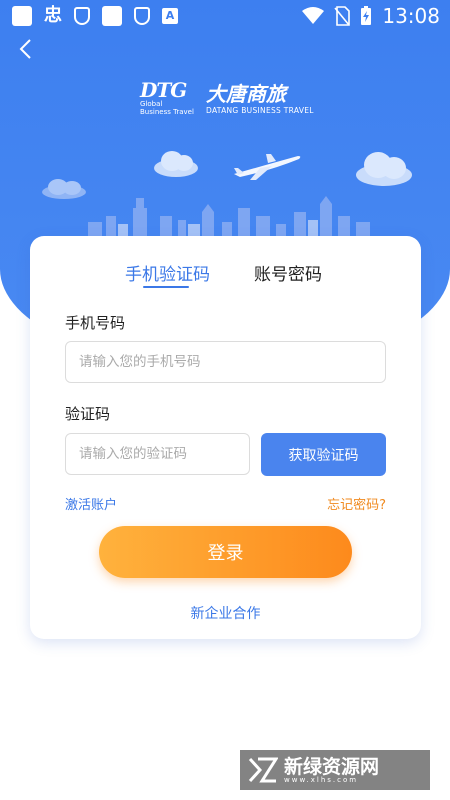 The image size is (450, 800). I want to click on back-arrow-icon, so click(26, 49).